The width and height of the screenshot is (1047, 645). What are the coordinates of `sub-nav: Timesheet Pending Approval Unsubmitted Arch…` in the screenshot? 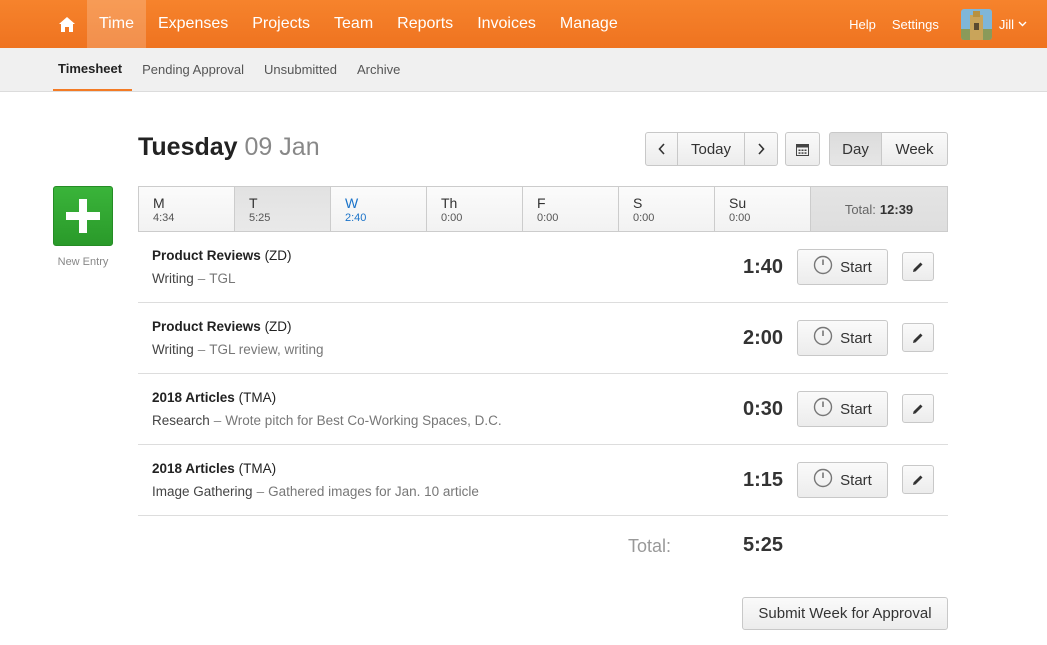 It's located at (523, 70).